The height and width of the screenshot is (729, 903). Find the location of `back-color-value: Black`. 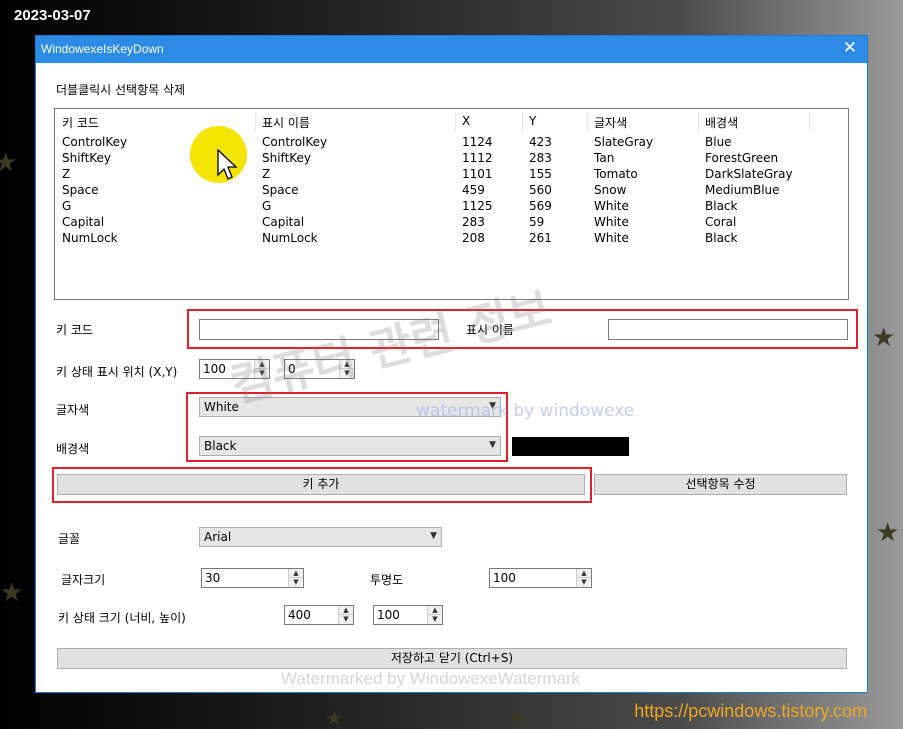

back-color-value: Black is located at coordinates (220, 446).